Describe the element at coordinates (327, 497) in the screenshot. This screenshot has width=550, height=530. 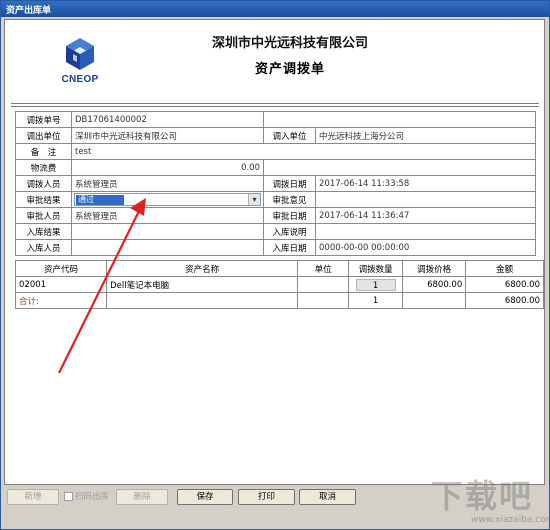
I see `cancel-button: 取消` at that location.